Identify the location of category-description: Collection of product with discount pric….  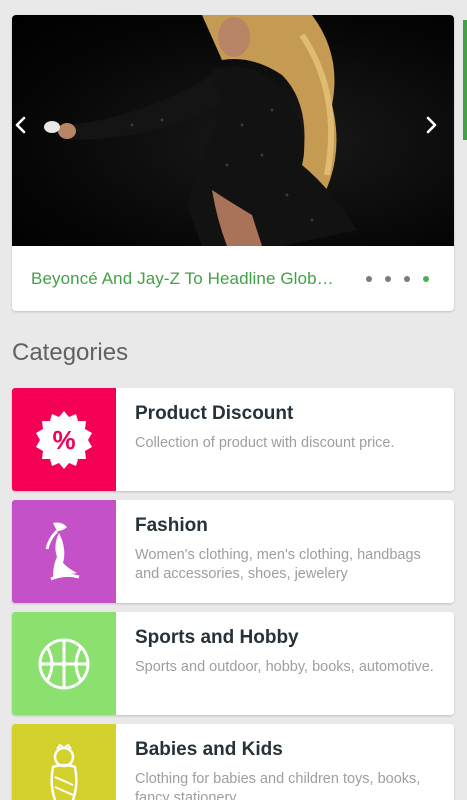
(265, 443).